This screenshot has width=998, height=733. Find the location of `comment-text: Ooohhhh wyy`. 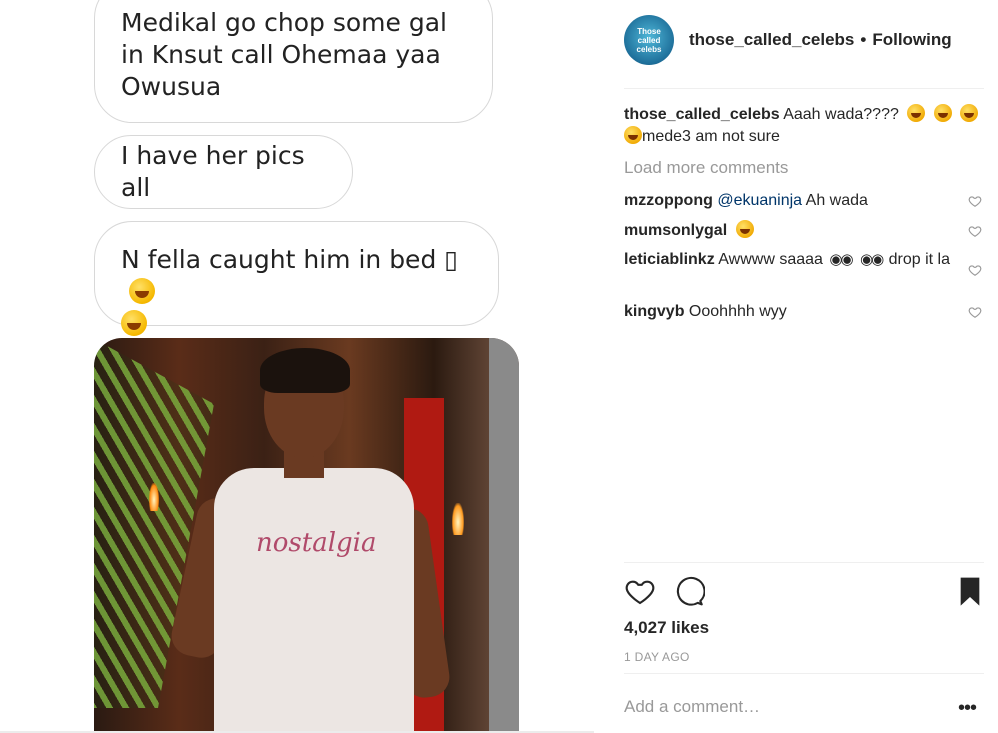

comment-text: Ooohhhh wyy is located at coordinates (737, 311).